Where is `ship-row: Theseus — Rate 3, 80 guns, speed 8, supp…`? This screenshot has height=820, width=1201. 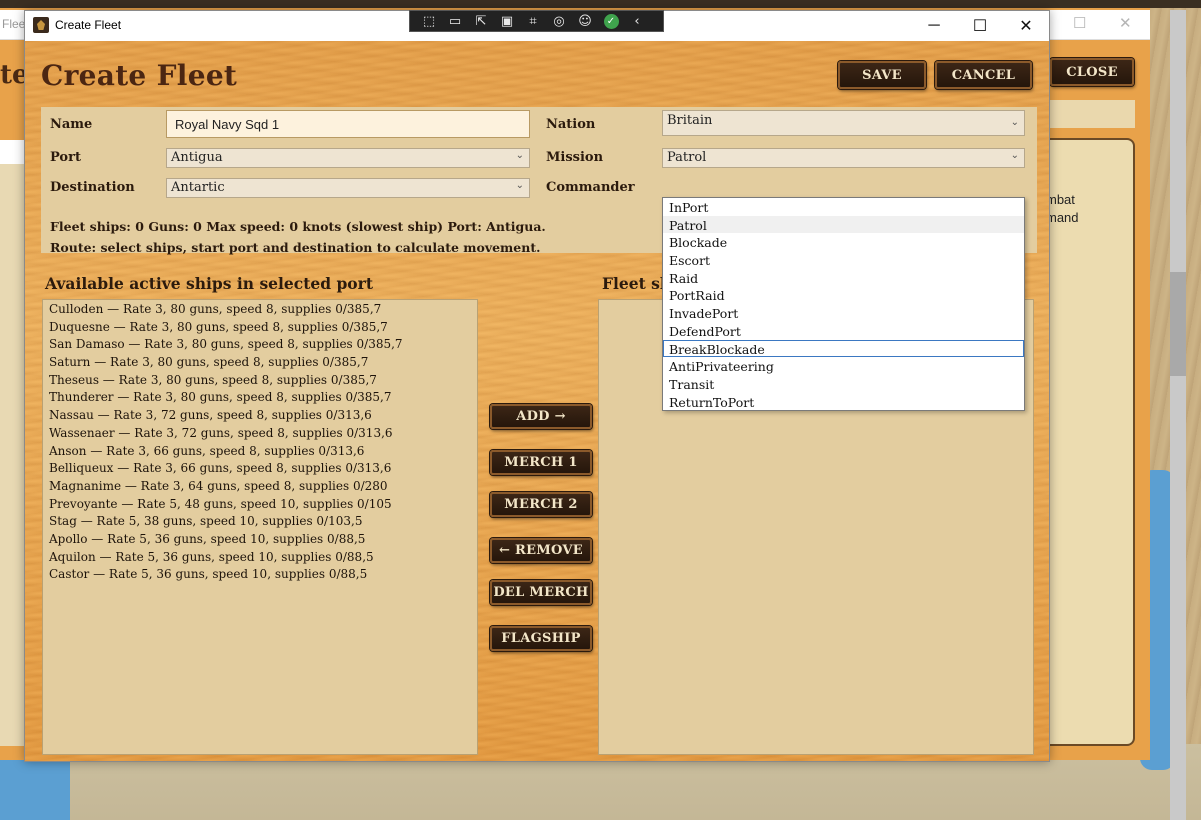 ship-row: Theseus — Rate 3, 80 guns, speed 8, supp… is located at coordinates (260, 381).